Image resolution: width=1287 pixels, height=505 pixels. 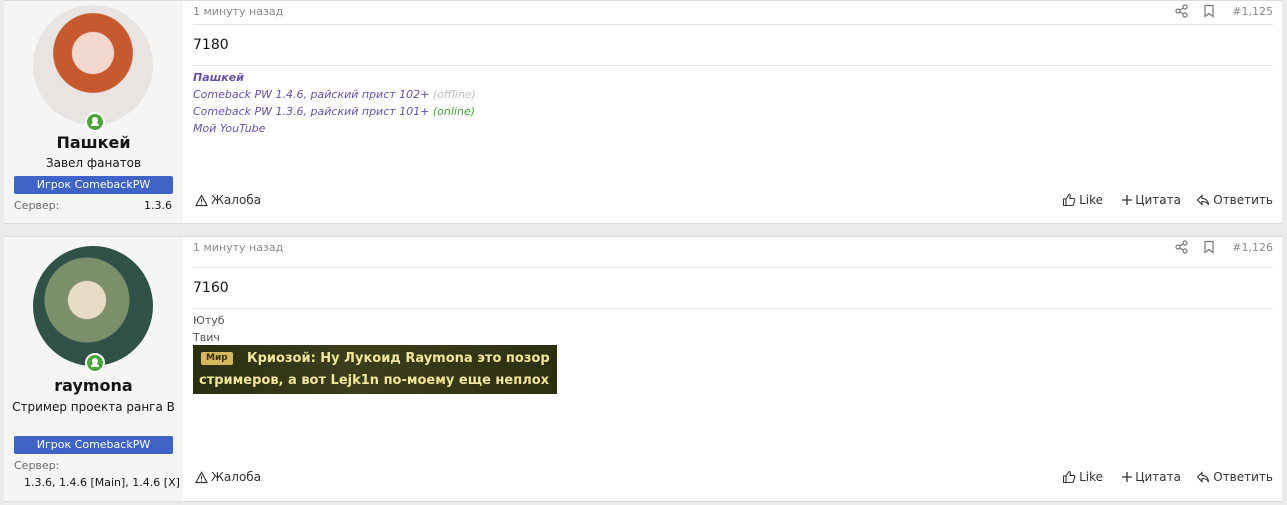 What do you see at coordinates (209, 320) in the screenshot?
I see `youtube-link: Ютуб` at bounding box center [209, 320].